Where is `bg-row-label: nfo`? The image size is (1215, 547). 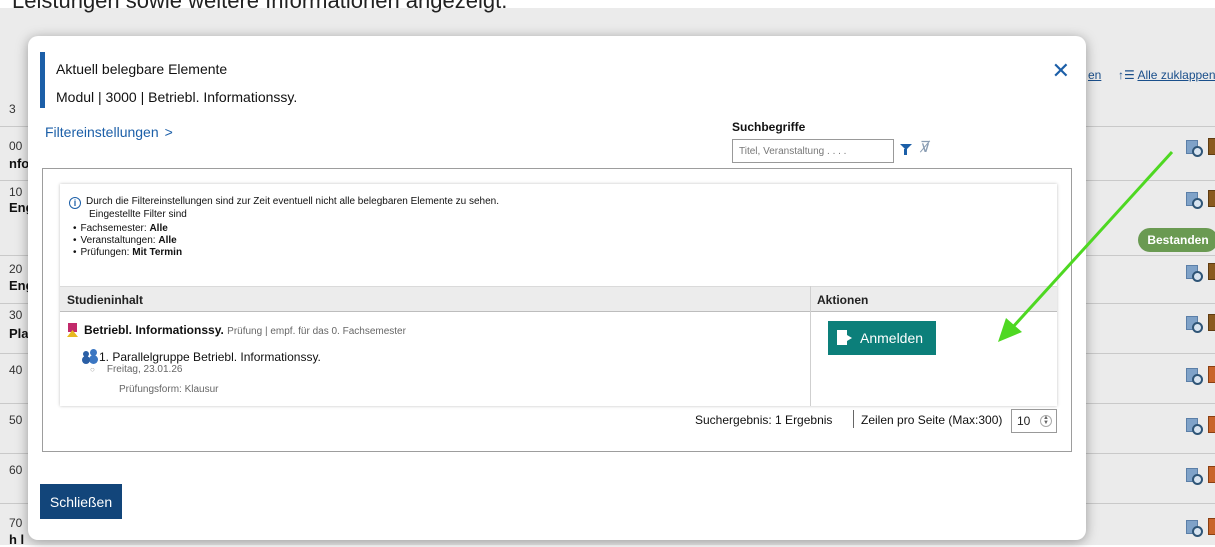
bg-row-label: nfo is located at coordinates (19, 163).